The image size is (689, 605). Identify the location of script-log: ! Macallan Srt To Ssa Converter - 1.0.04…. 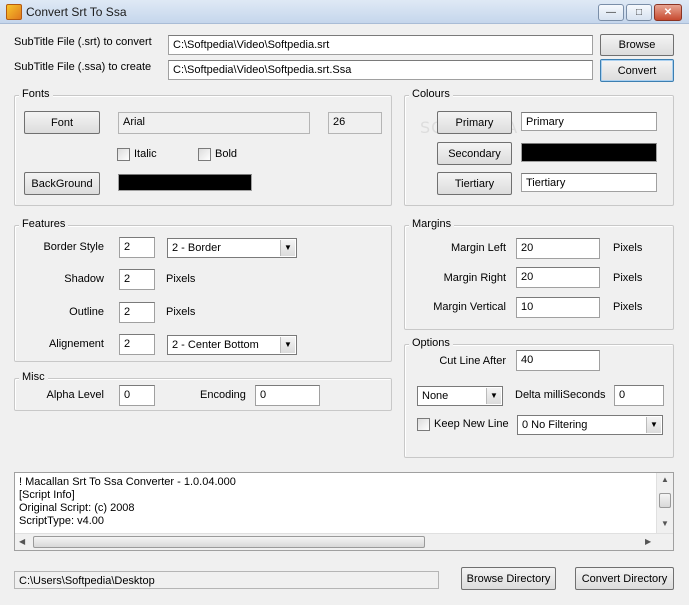
(344, 511).